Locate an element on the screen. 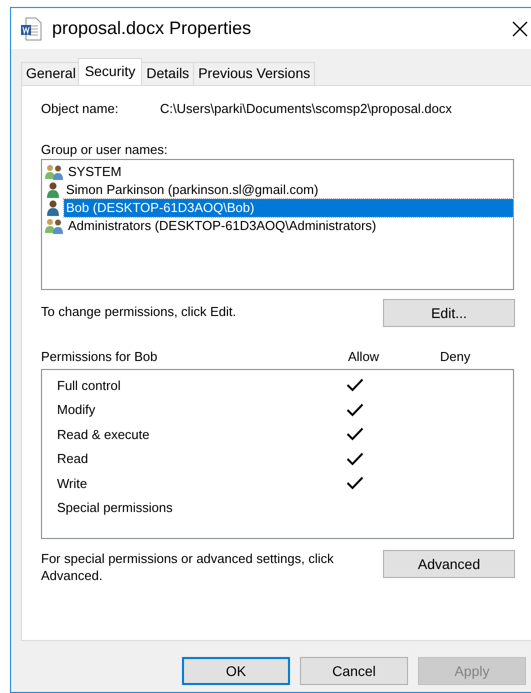  user-list-item: Bob (DESKTOP-61D3AOQ\Bob) is located at coordinates (288, 208).